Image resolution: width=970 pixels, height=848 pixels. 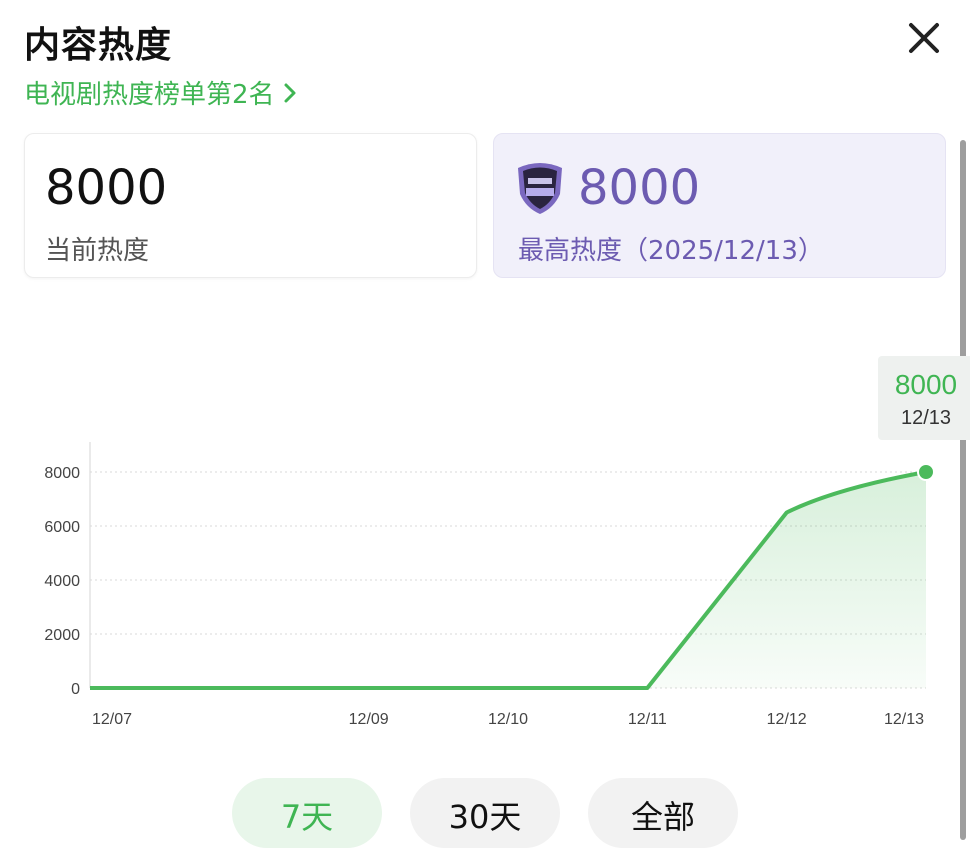 I want to click on current-heat-label: 当前热度, so click(x=97, y=251).